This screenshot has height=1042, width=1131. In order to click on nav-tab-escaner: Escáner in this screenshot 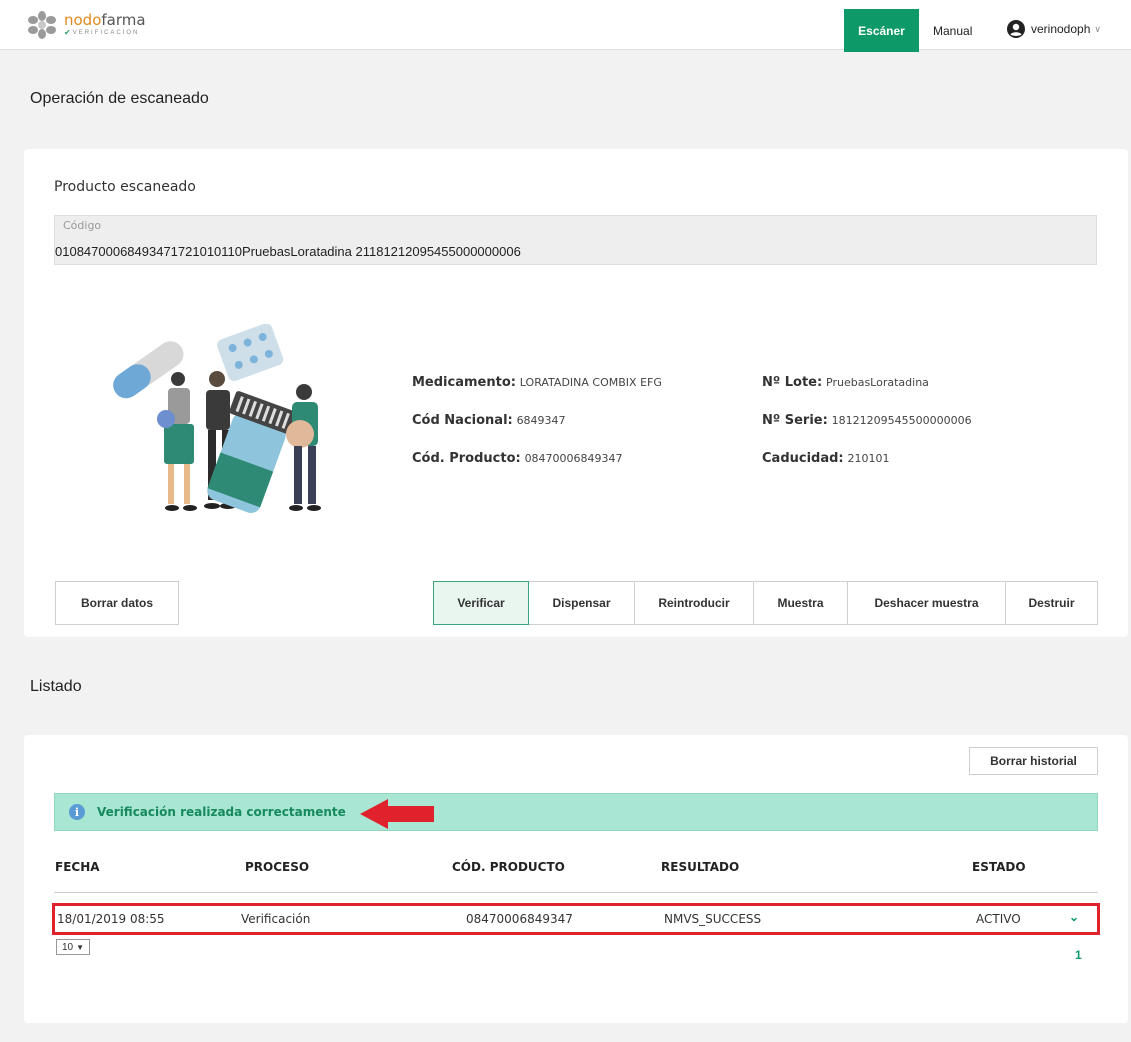, I will do `click(881, 30)`.